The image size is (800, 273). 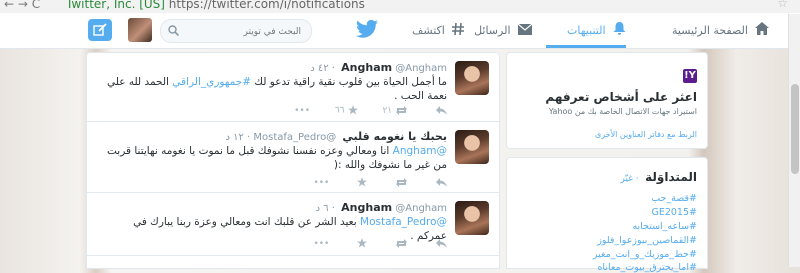 What do you see at coordinates (367, 30) in the screenshot?
I see `twitter-bird-icon` at bounding box center [367, 30].